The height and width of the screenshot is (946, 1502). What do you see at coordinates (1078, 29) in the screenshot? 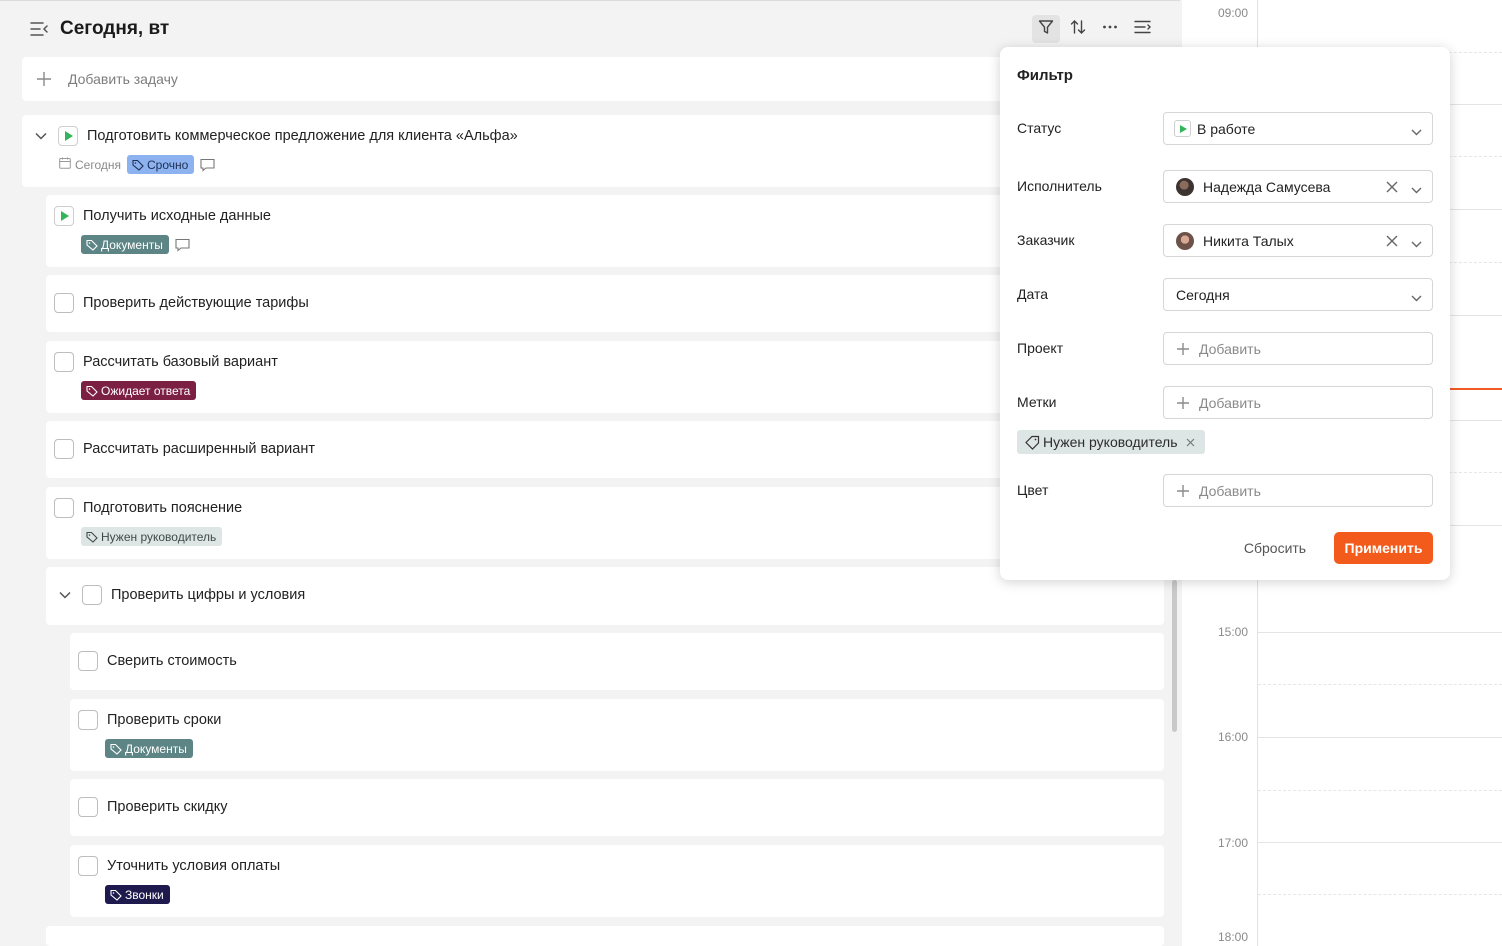
I see `sort-button` at bounding box center [1078, 29].